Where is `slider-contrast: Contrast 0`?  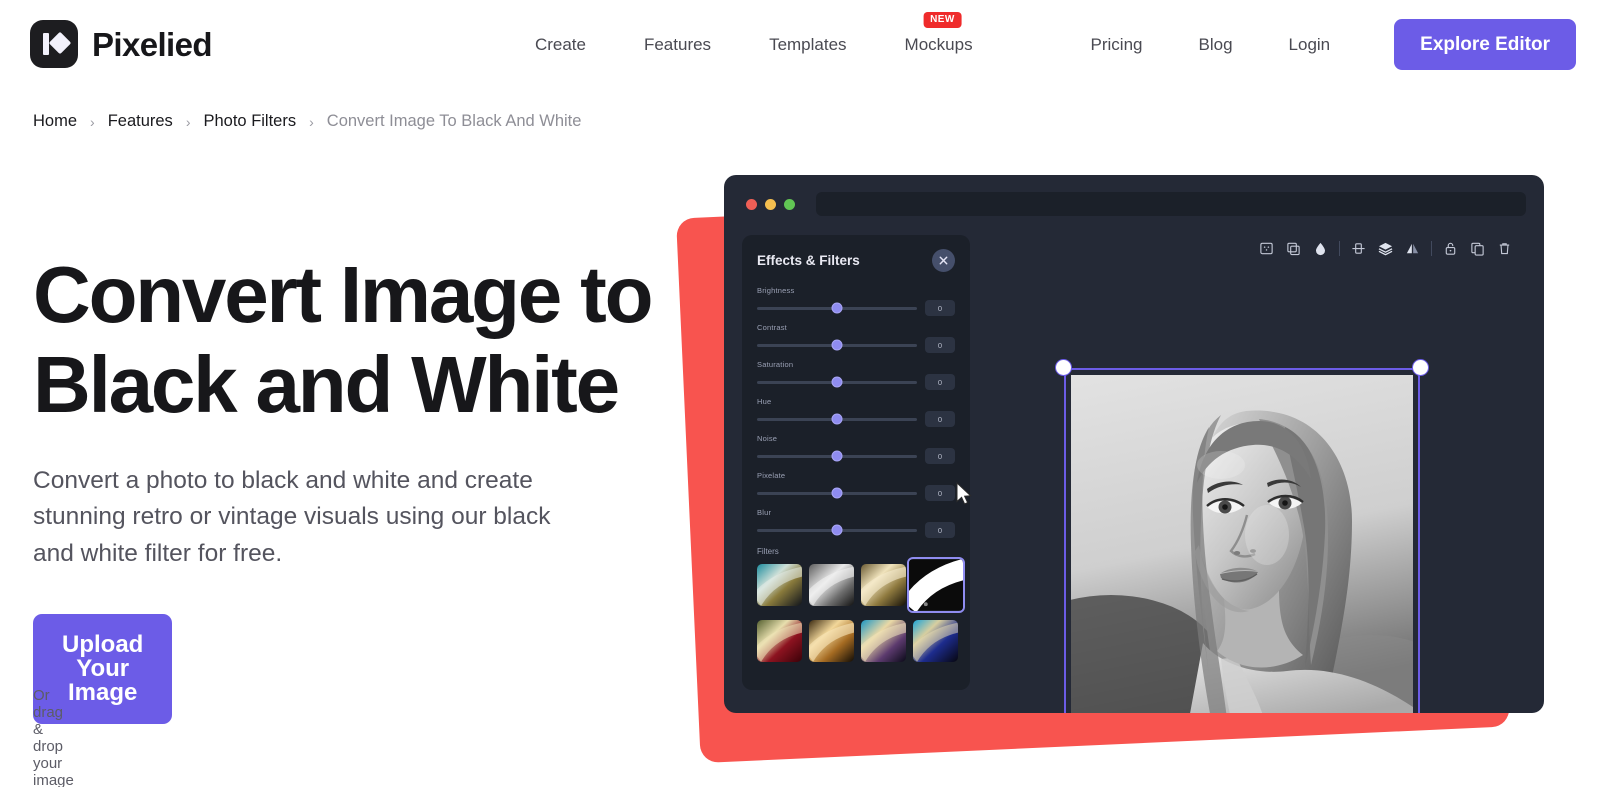 slider-contrast: Contrast 0 is located at coordinates (856, 338).